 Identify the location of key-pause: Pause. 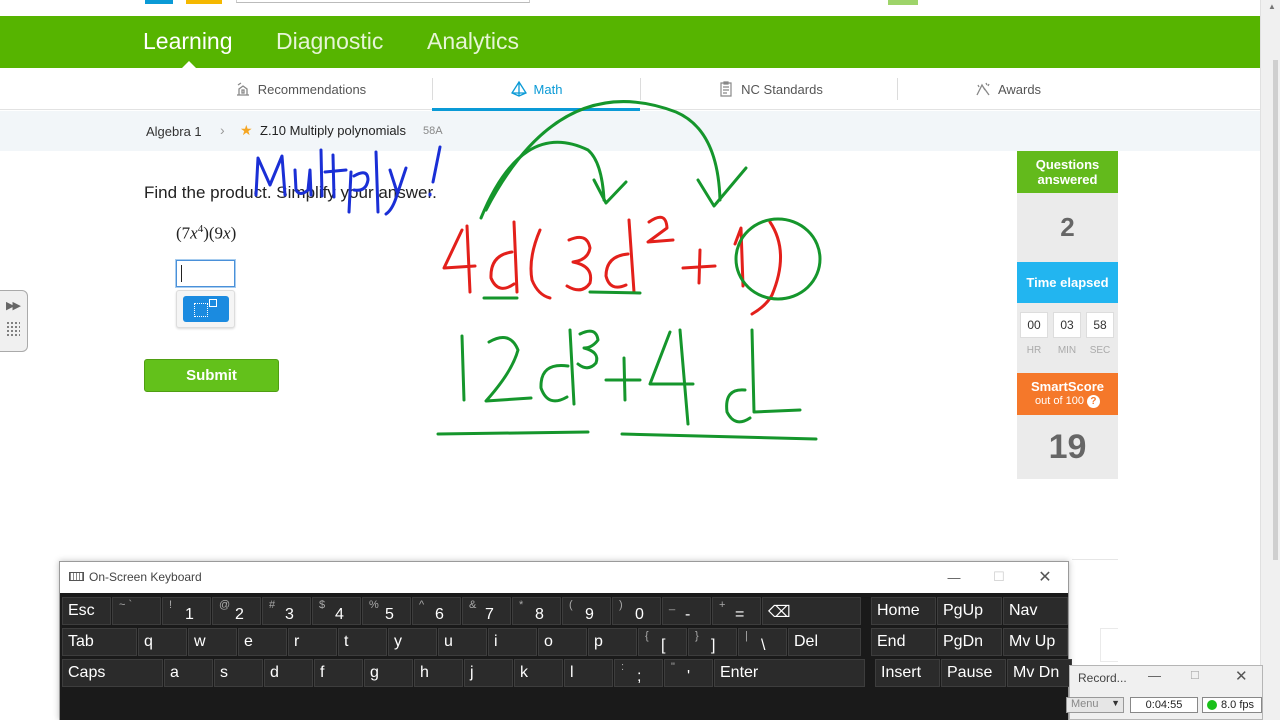
(973, 673).